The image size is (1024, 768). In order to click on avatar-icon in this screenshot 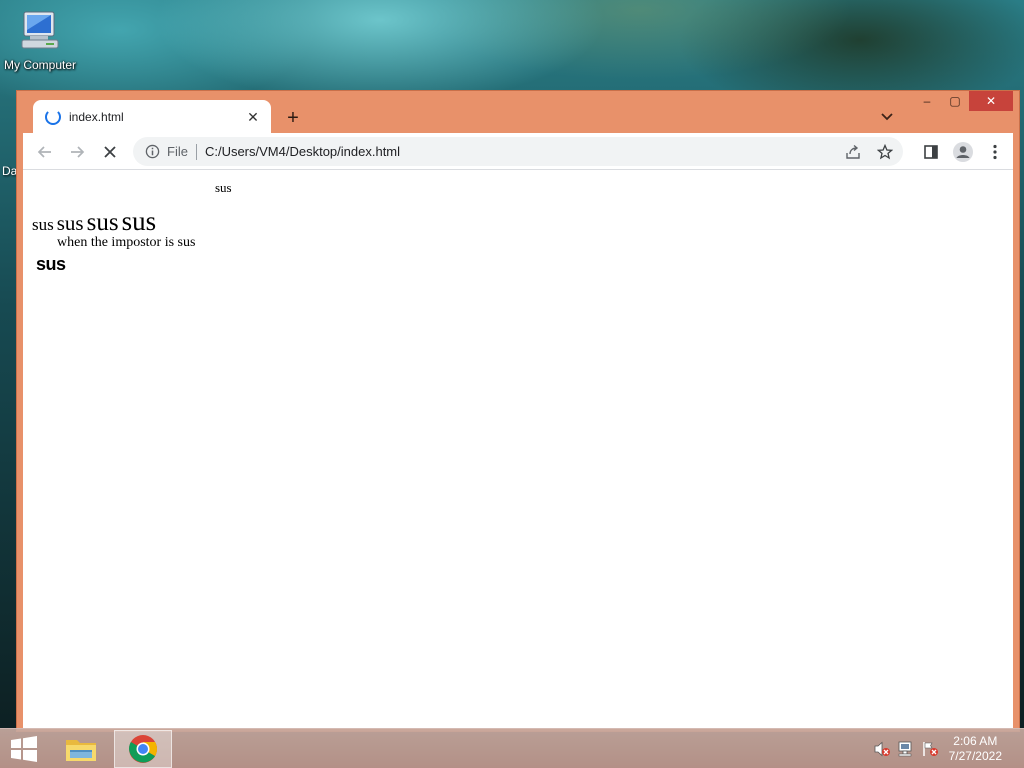, I will do `click(963, 152)`.